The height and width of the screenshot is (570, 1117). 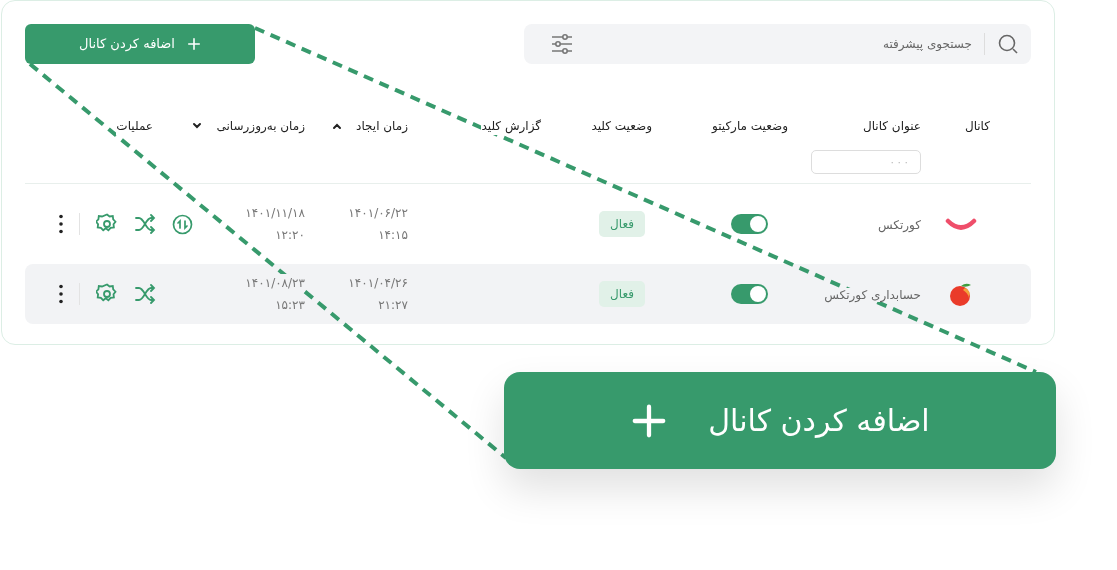 I want to click on add-channel-button-magnified: اضافه کردن کانال, so click(x=780, y=420).